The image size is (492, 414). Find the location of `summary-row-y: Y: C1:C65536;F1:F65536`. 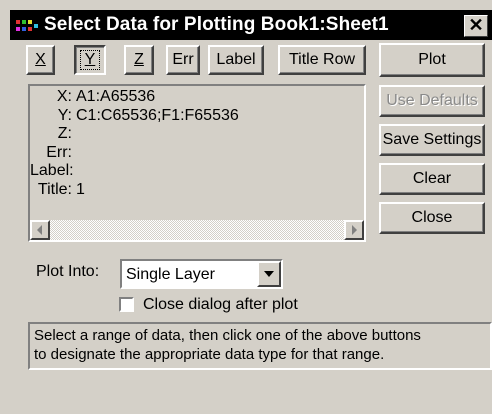

summary-row-y: Y: C1:C65536;F1:F65536 is located at coordinates (134, 116).